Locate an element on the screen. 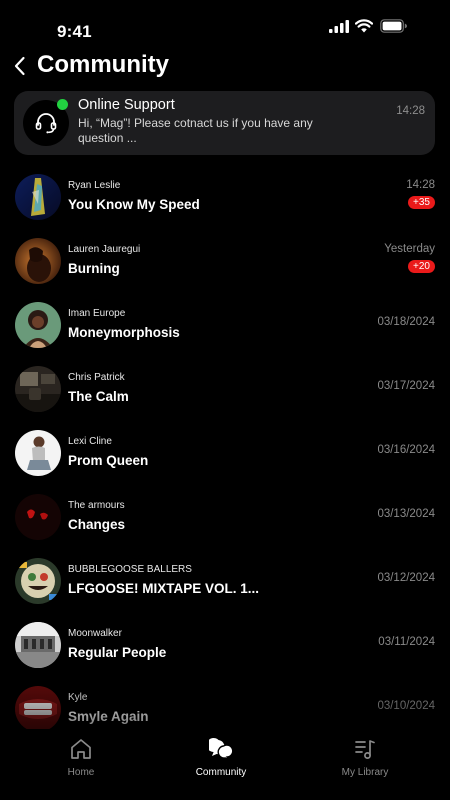 The height and width of the screenshot is (800, 450). tab-my-library: My Library is located at coordinates (365, 761).